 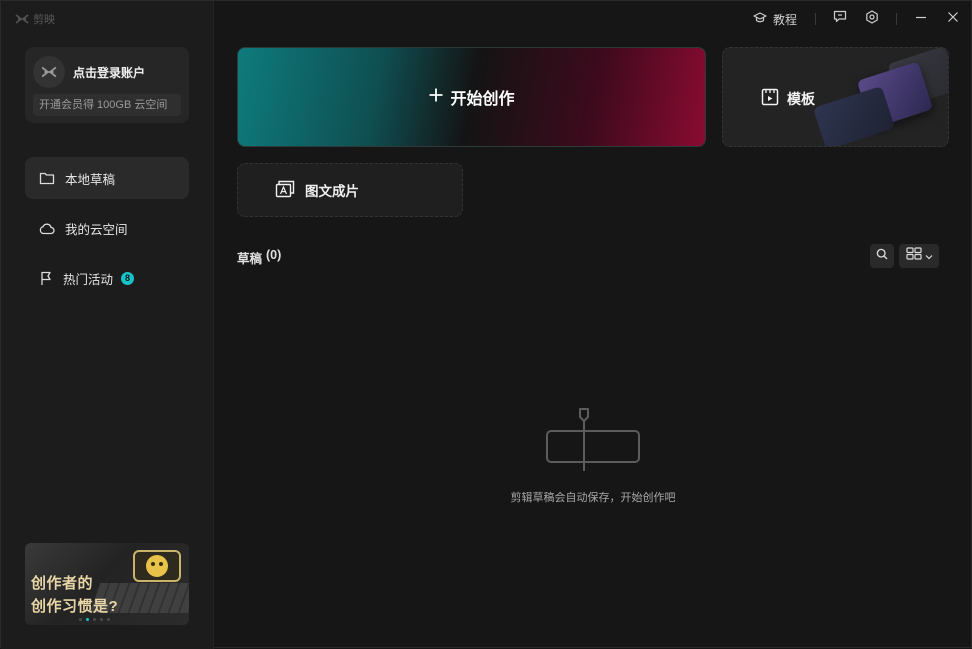 I want to click on sidebar-item-cloud-space: 我的云空间, so click(x=107, y=228).